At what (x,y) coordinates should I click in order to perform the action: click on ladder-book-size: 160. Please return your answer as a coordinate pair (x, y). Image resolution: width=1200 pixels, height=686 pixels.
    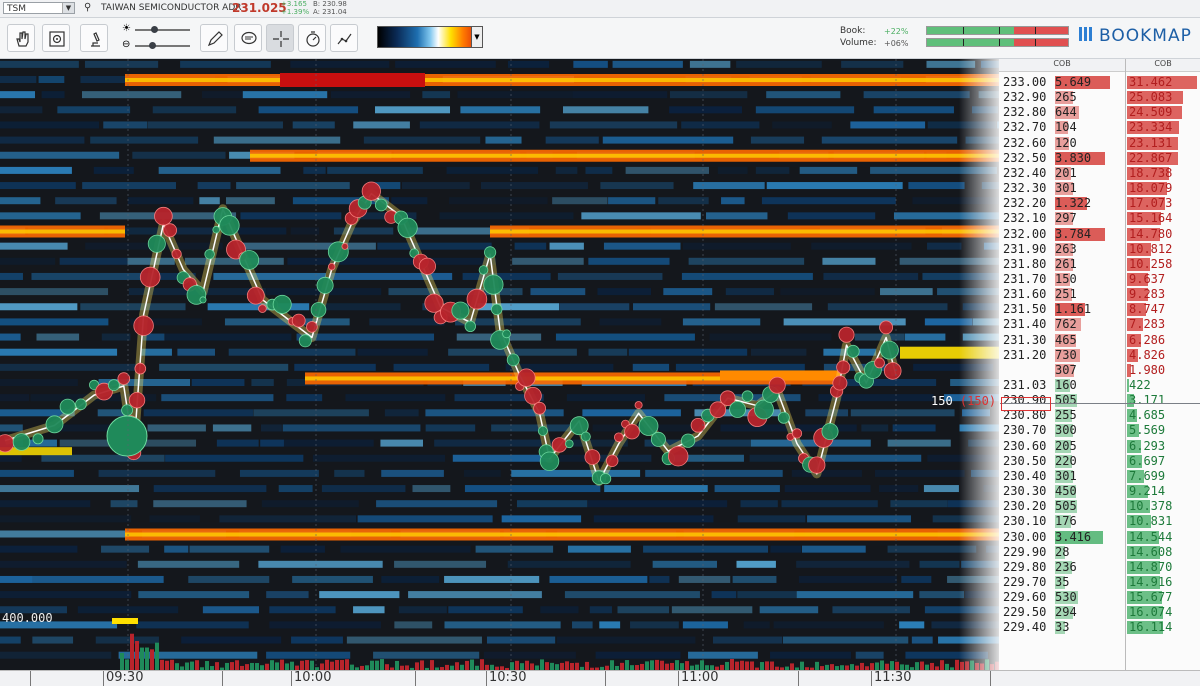
    Looking at the image, I should click on (1066, 385).